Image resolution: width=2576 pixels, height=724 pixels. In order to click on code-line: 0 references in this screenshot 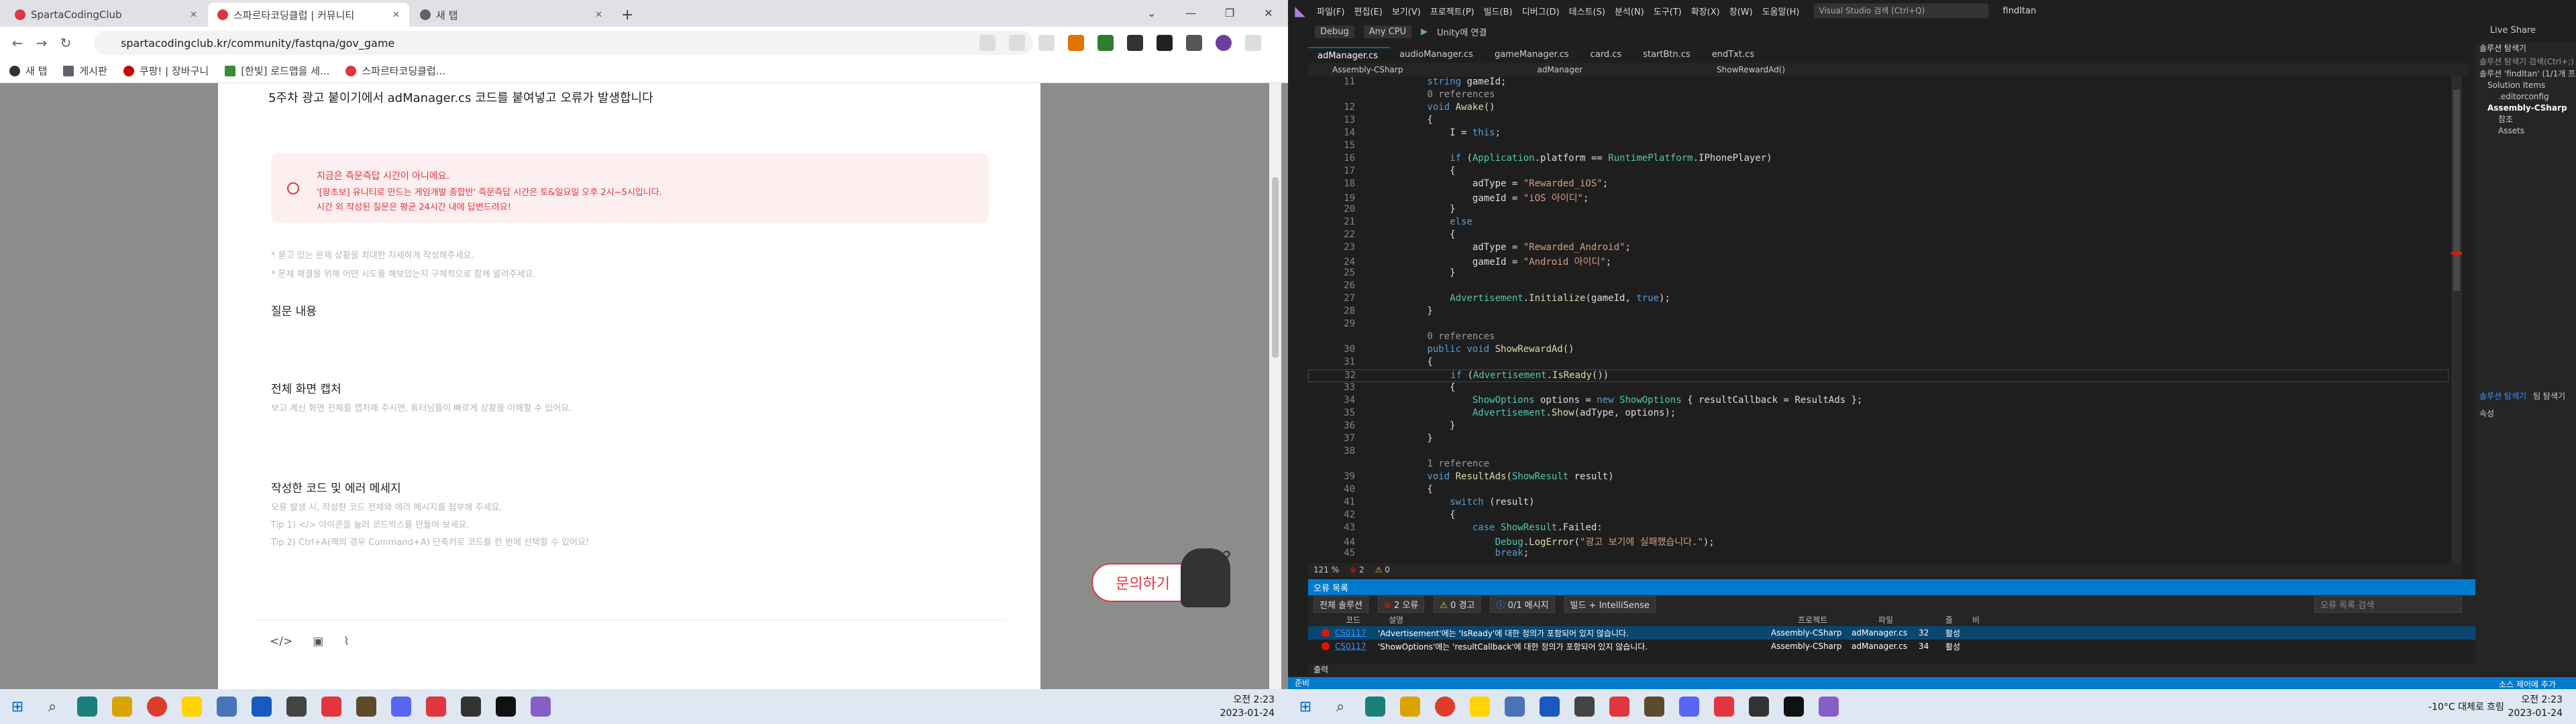, I will do `click(1878, 95)`.